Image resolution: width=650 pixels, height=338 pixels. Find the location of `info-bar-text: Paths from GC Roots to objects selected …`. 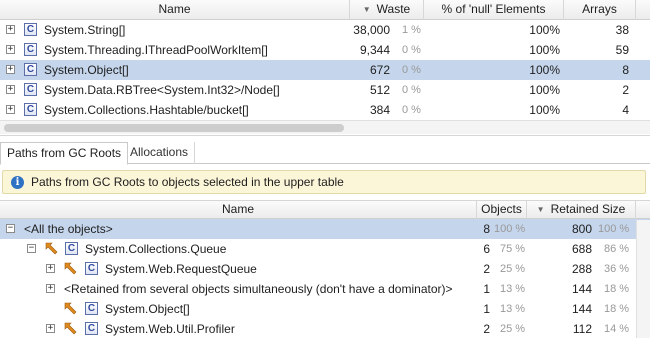

info-bar-text: Paths from GC Roots to objects selected … is located at coordinates (187, 182).